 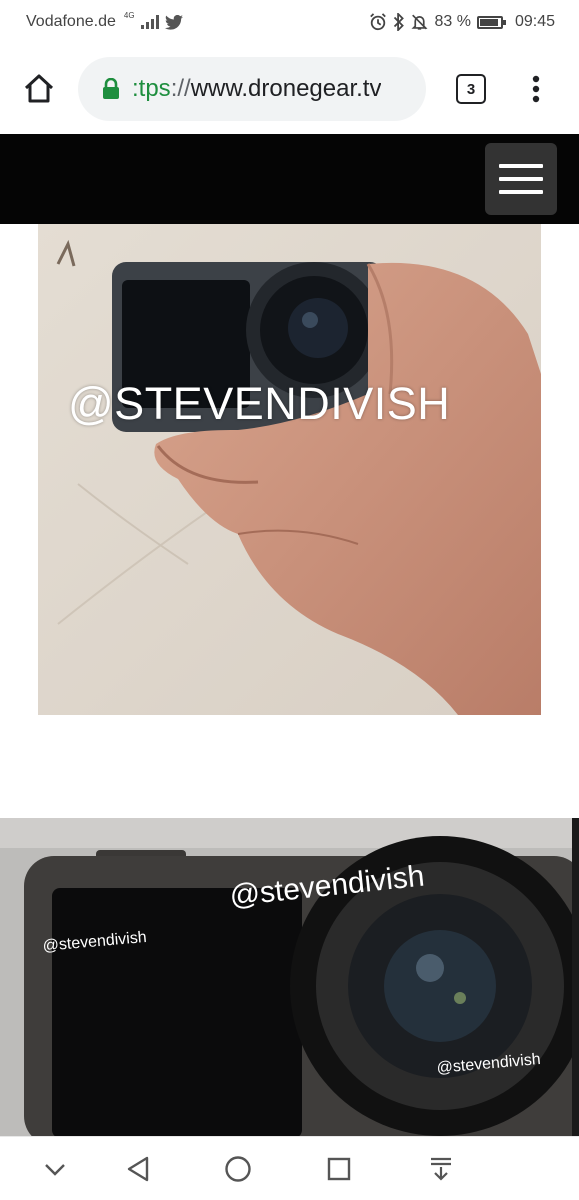 I want to click on url-host: www.dronegear.tv, so click(x=286, y=88).